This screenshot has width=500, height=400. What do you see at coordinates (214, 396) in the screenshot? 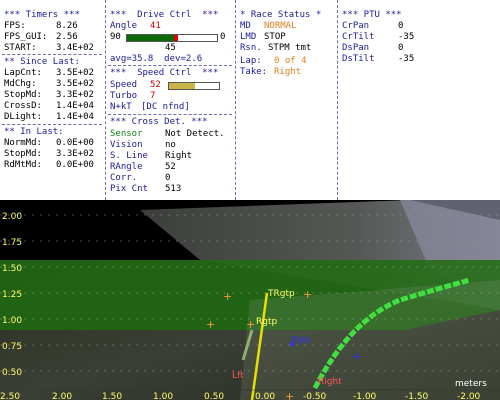
I see `x-tick-label: 0.50` at bounding box center [214, 396].